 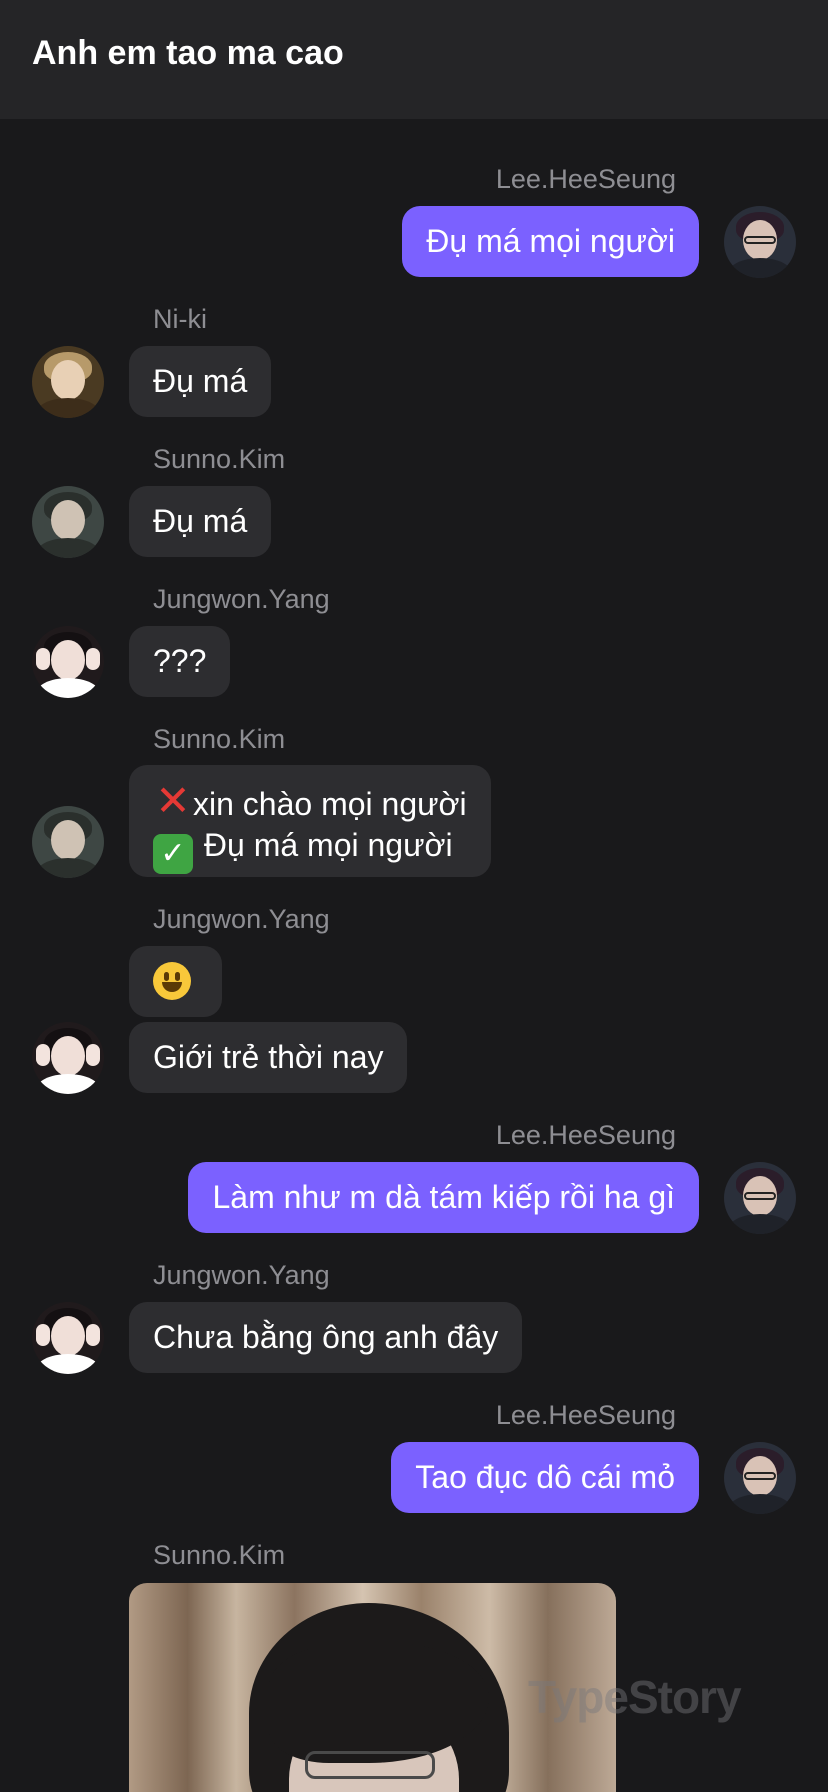 I want to click on smiley-icon, so click(x=172, y=981).